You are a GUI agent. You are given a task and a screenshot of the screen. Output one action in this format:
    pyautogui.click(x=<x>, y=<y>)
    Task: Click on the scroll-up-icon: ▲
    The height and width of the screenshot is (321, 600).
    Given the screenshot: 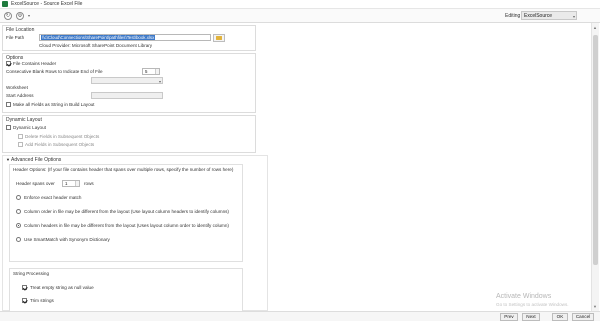 What is the action you would take?
    pyautogui.click(x=595, y=27)
    